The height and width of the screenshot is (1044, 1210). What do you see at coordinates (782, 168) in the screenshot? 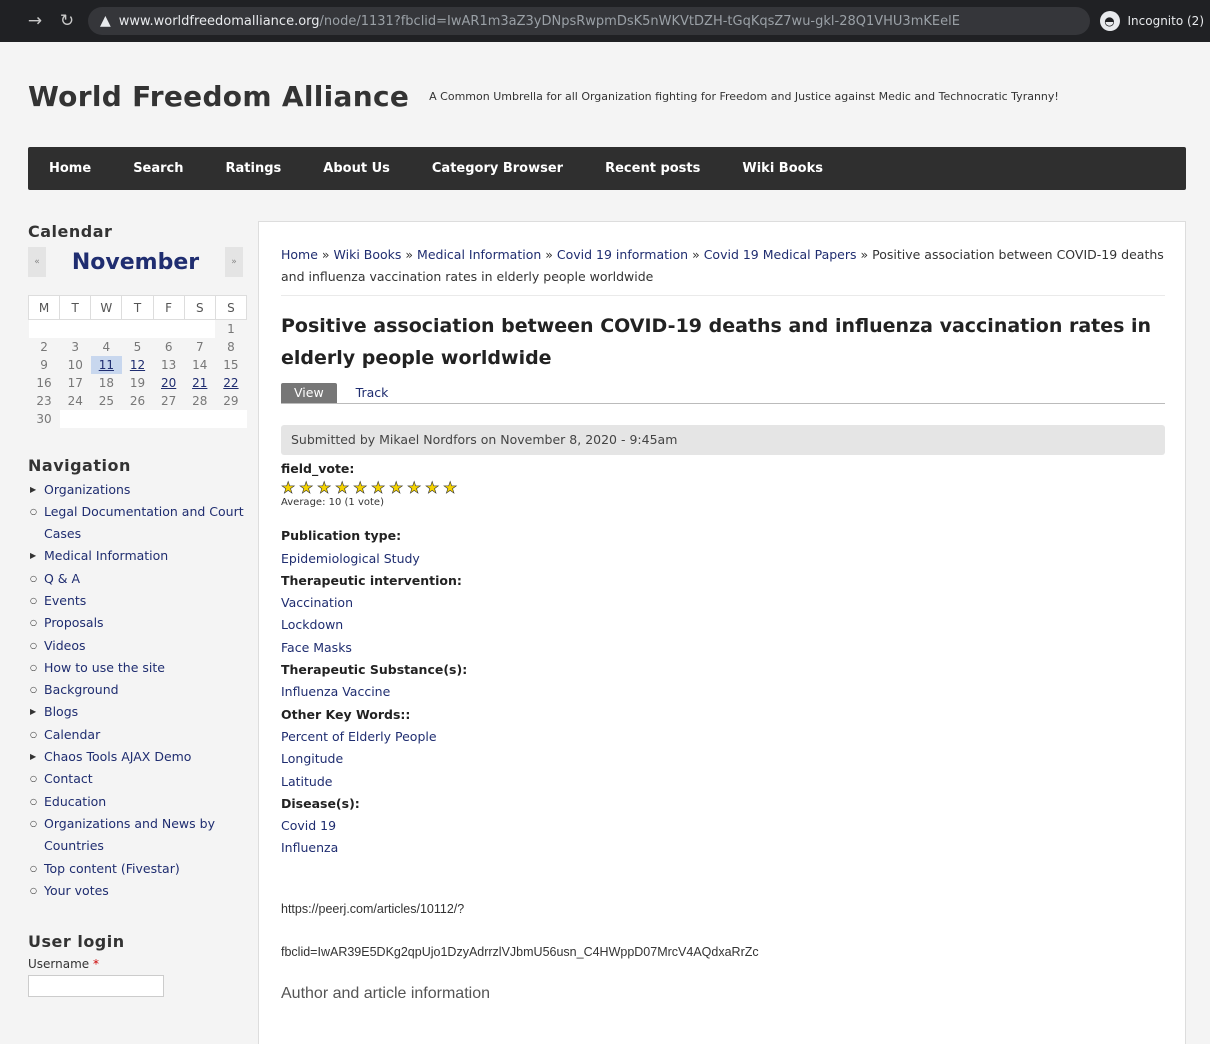
I see `nav-link-wiki-books: Wiki Books` at bounding box center [782, 168].